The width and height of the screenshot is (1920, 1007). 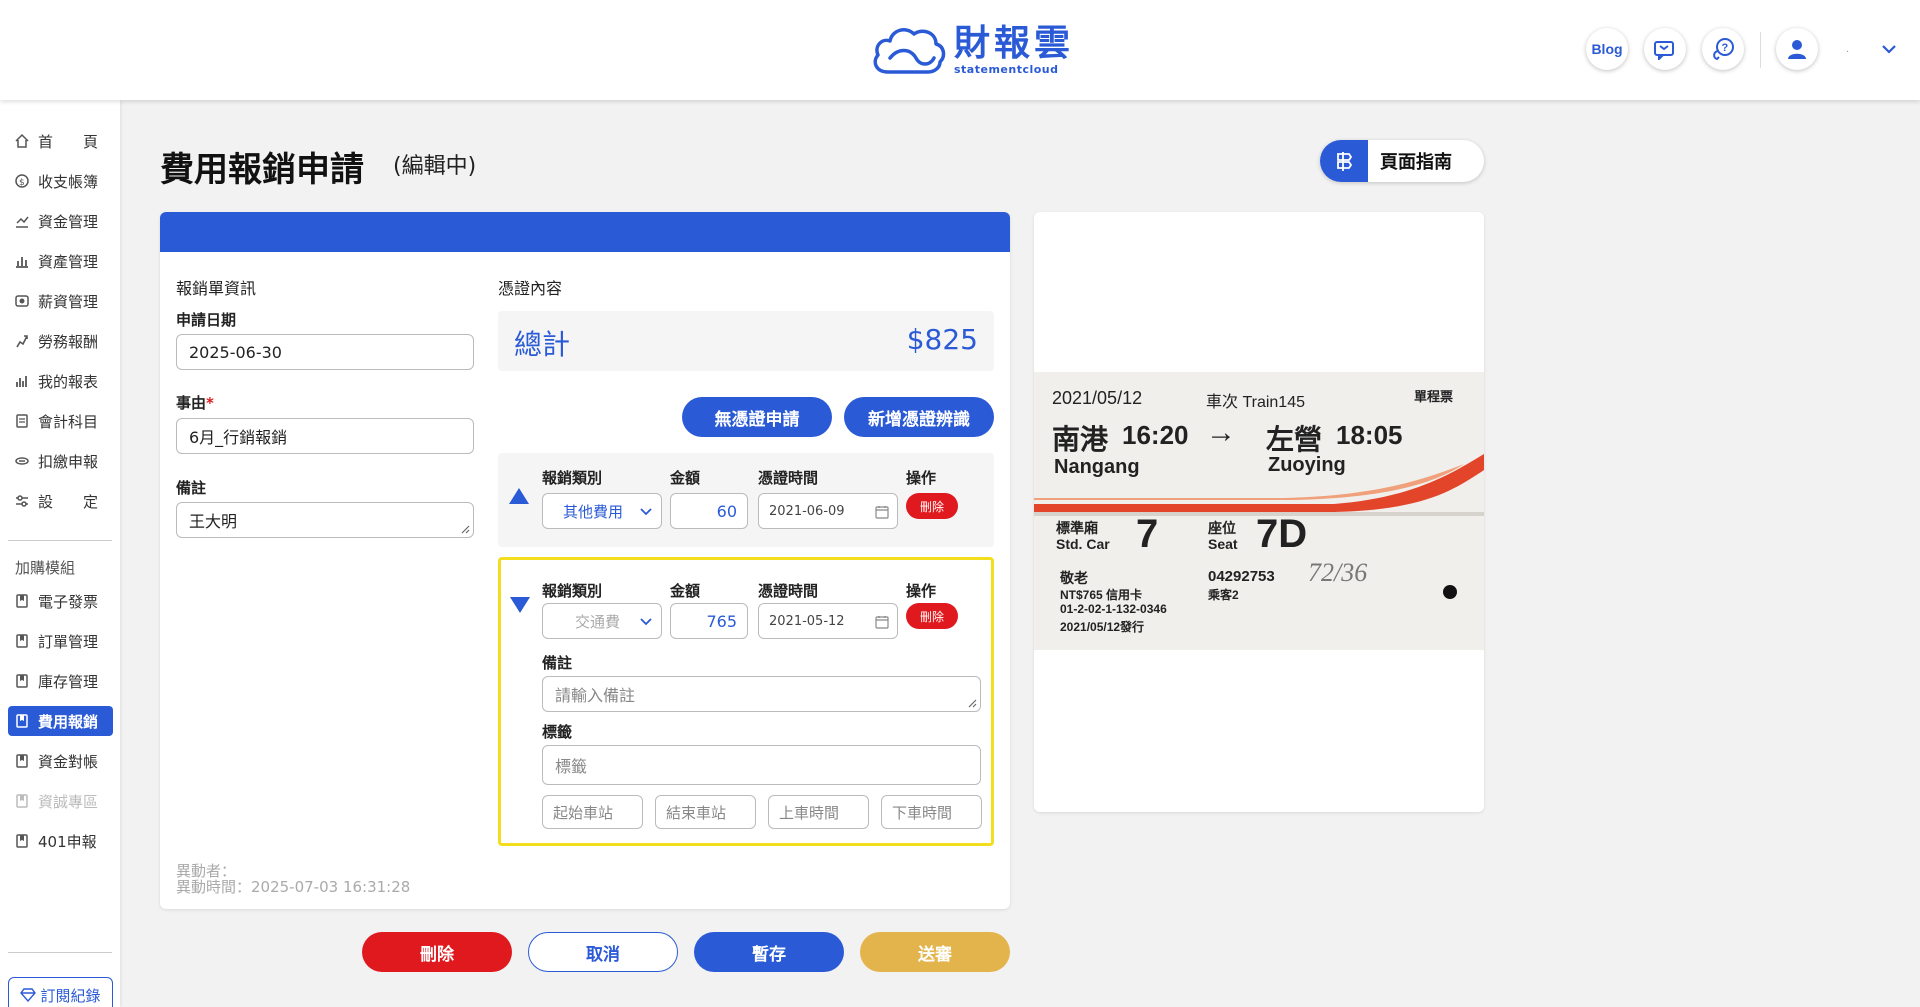 I want to click on start-station-input: 起始車站, so click(x=592, y=812).